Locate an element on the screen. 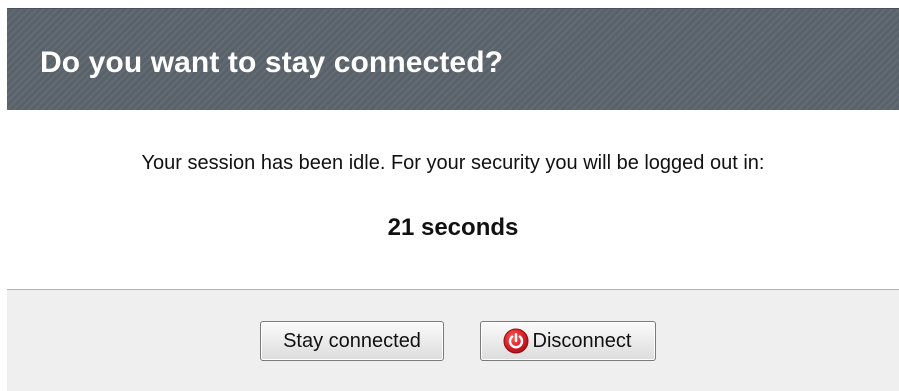  dialog-title: Do you want to stay connected? is located at coordinates (272, 62).